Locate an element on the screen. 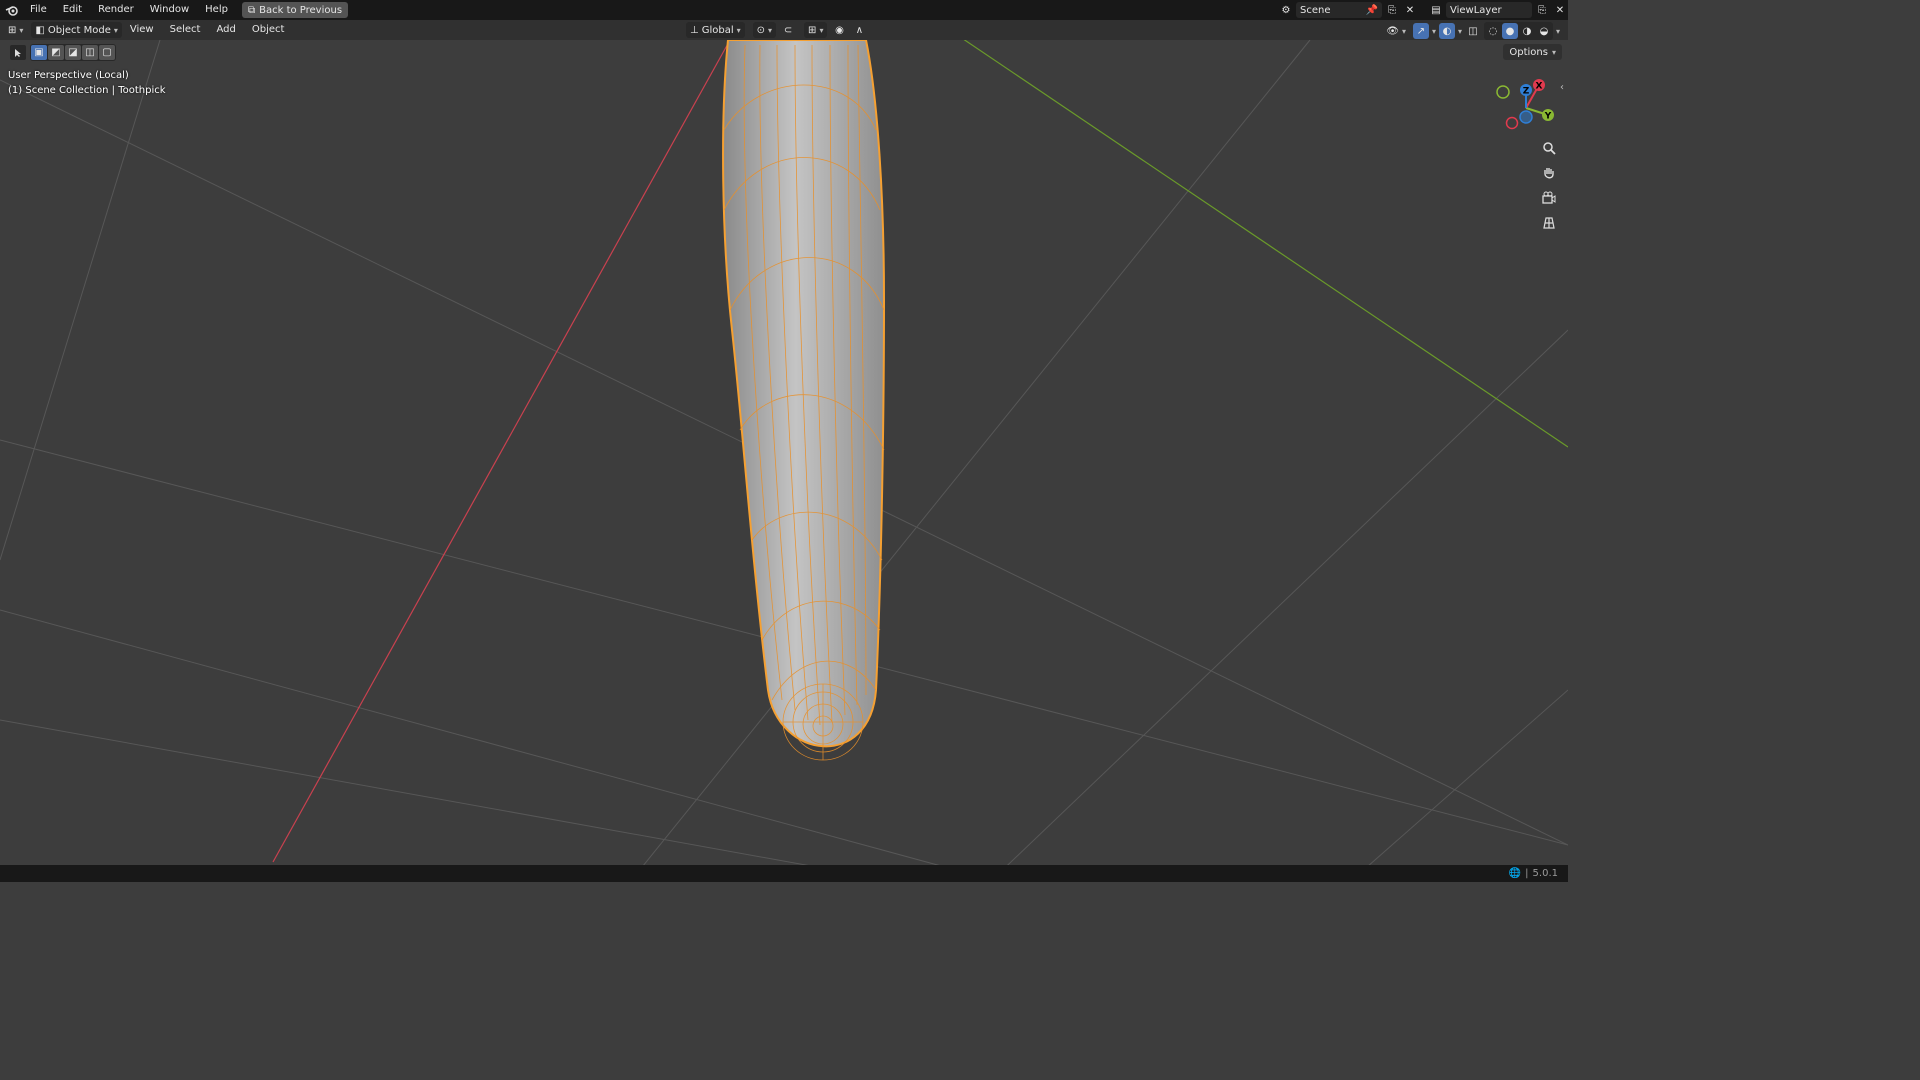 The height and width of the screenshot is (1080, 1920). version-label: 5.0.1 is located at coordinates (1545, 873).